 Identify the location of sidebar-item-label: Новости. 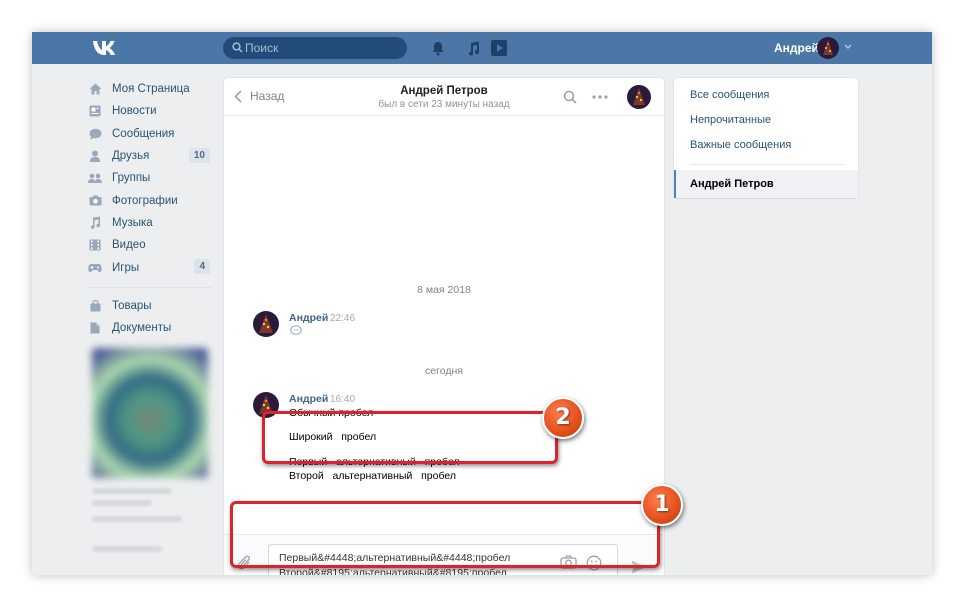
(134, 111).